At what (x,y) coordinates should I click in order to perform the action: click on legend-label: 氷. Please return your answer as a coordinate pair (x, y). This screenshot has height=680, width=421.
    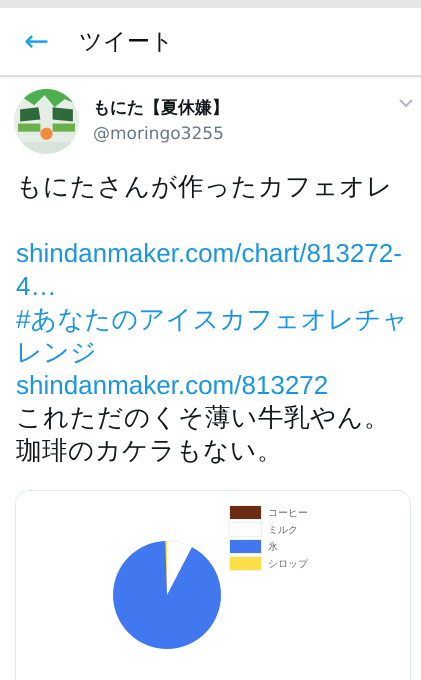
    Looking at the image, I should click on (273, 547).